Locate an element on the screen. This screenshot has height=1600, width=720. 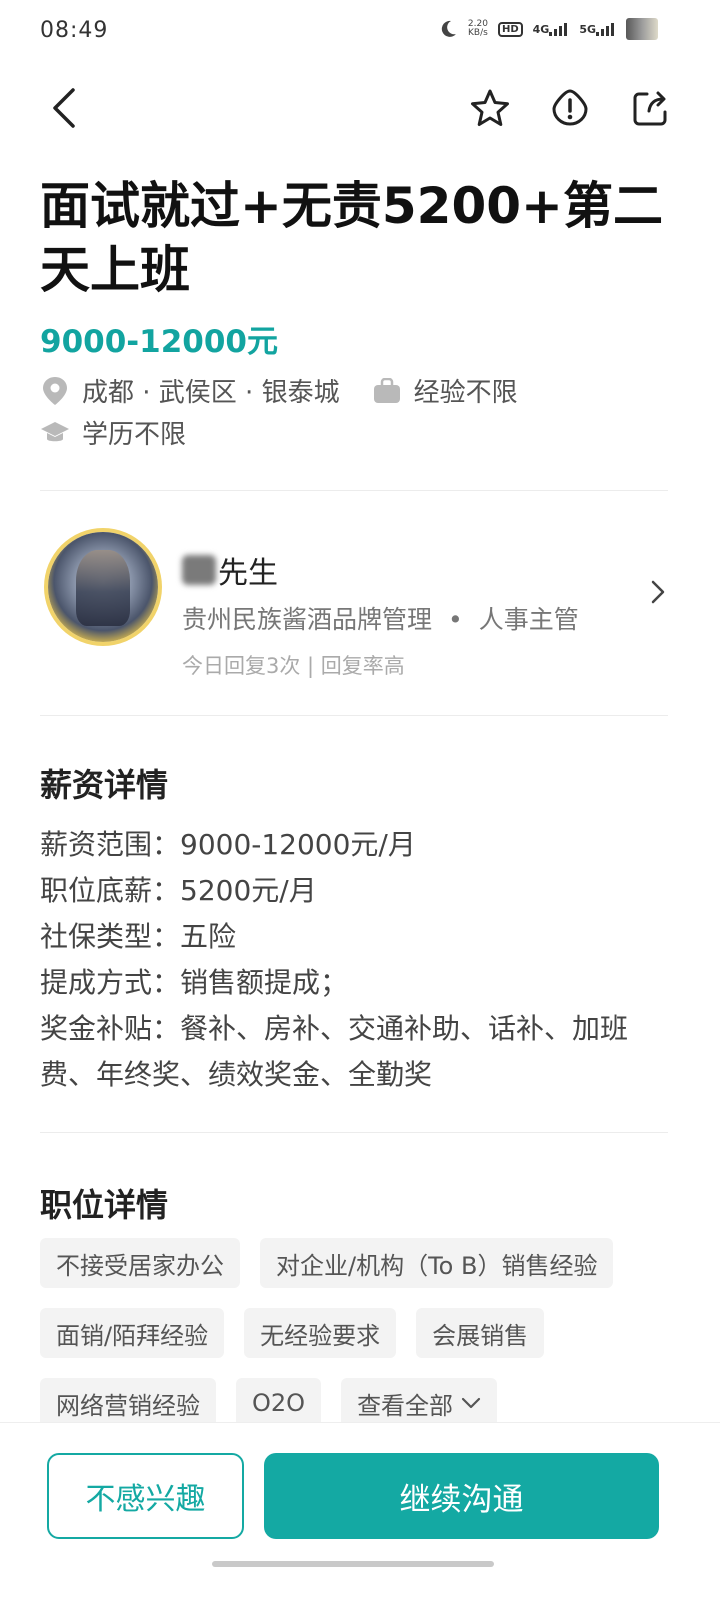
home-indicator is located at coordinates (353, 1564).